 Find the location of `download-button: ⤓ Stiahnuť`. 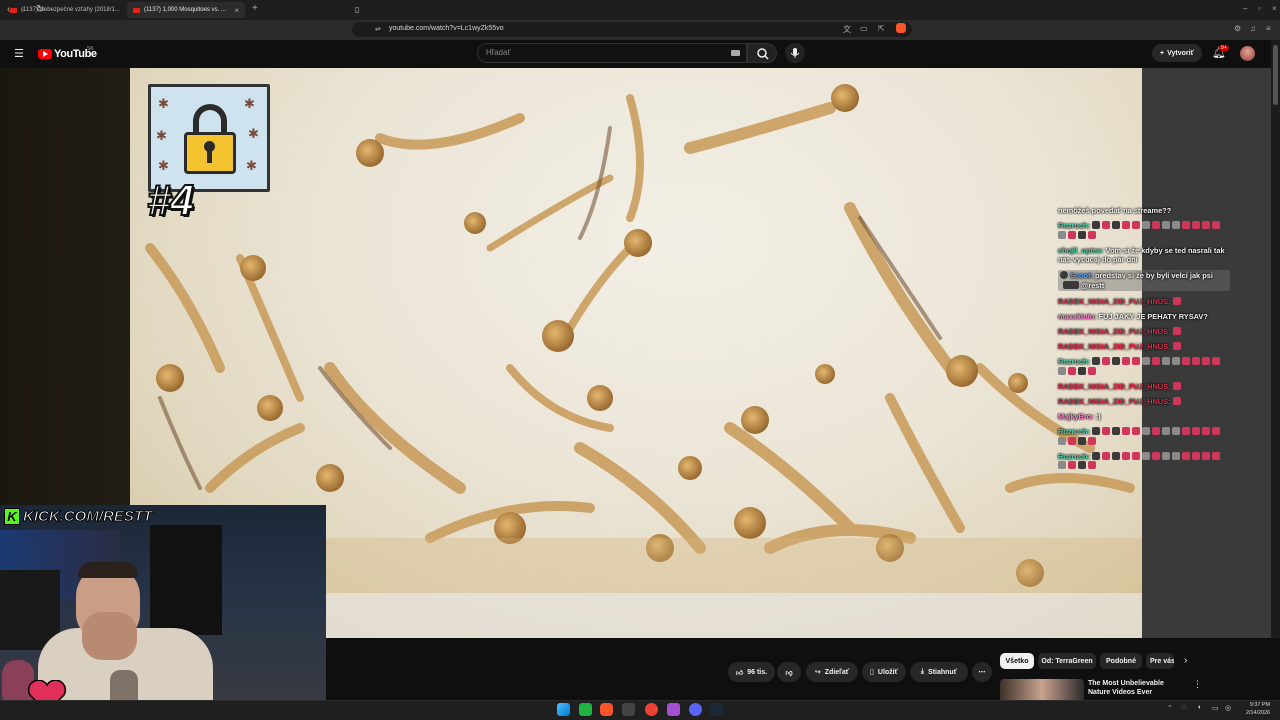

download-button: ⤓ Stiahnuť is located at coordinates (939, 672).